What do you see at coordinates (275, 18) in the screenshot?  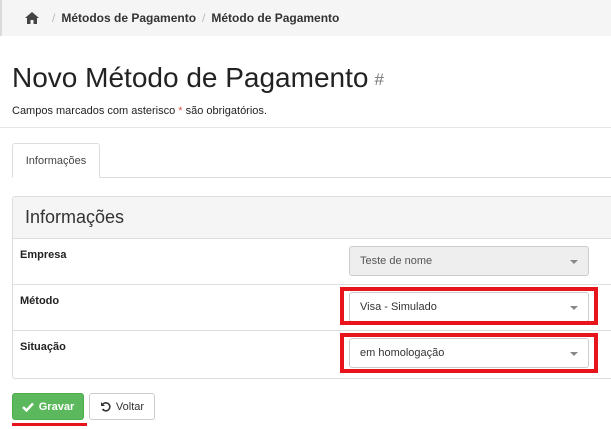 I see `breadcrumb-item-payment-method: Método de Pagamento` at bounding box center [275, 18].